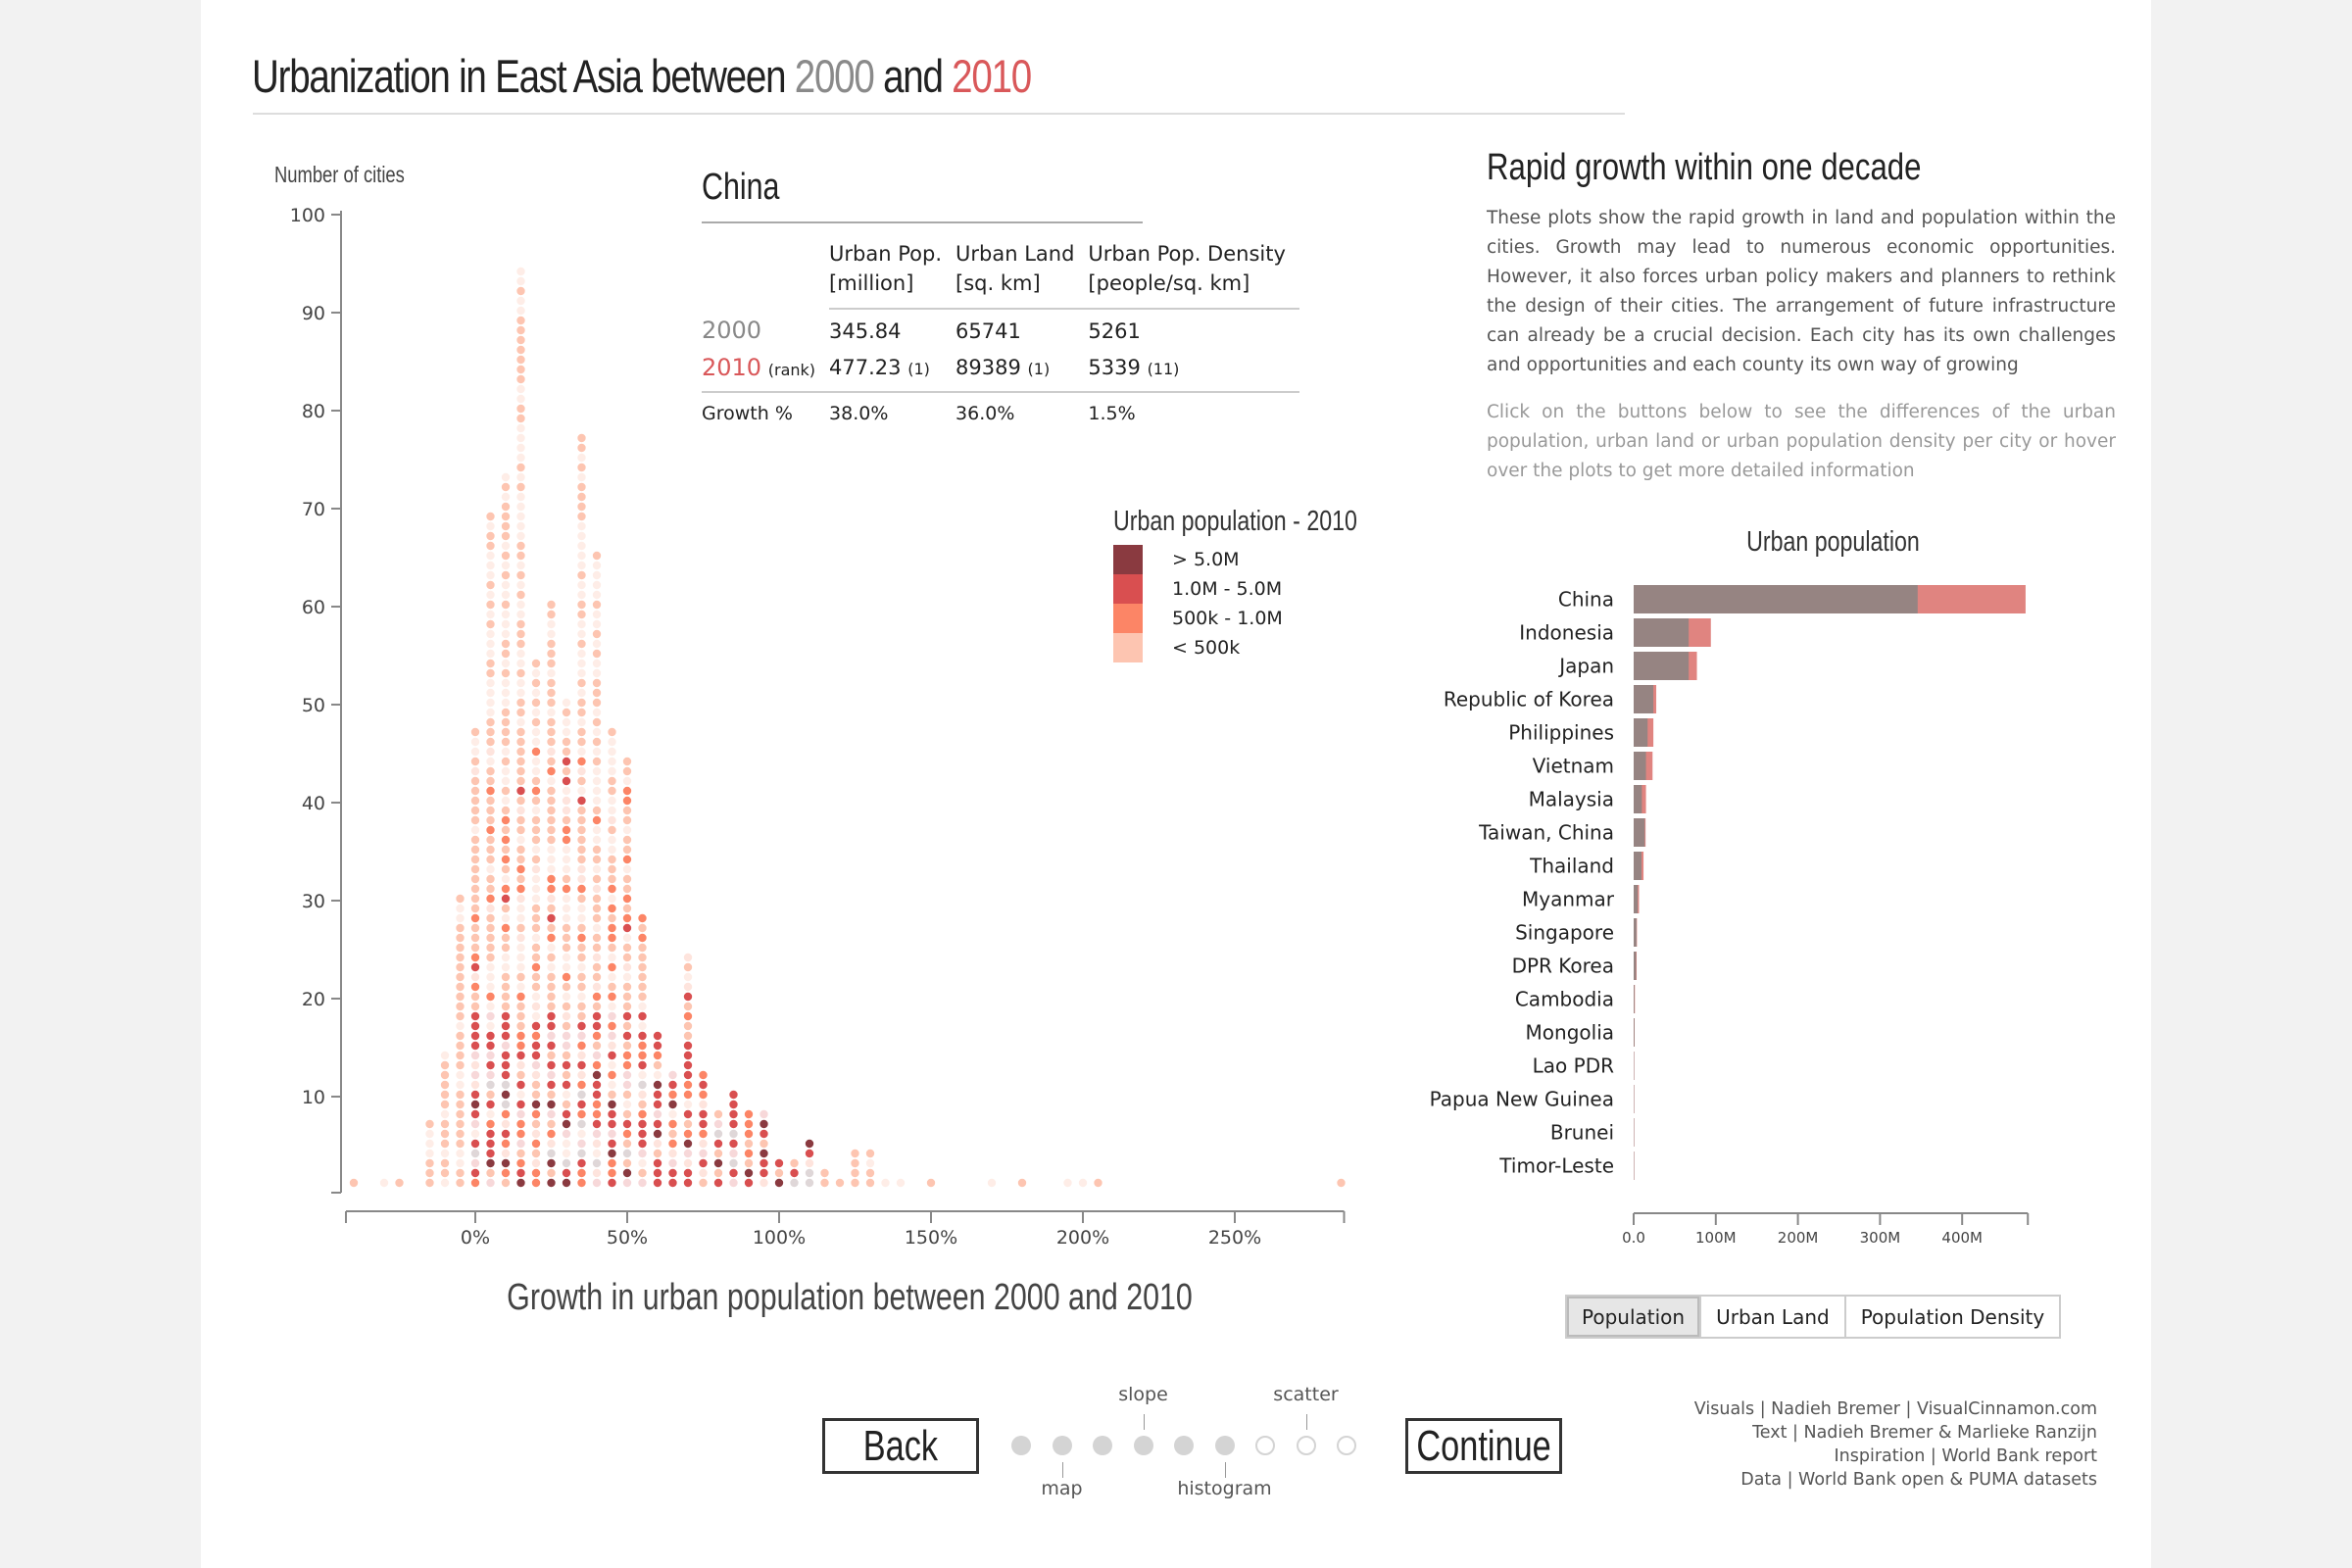 Image resolution: width=2352 pixels, height=1568 pixels. Describe the element at coordinates (1184, 1445) in the screenshot. I see `step-dot` at that location.